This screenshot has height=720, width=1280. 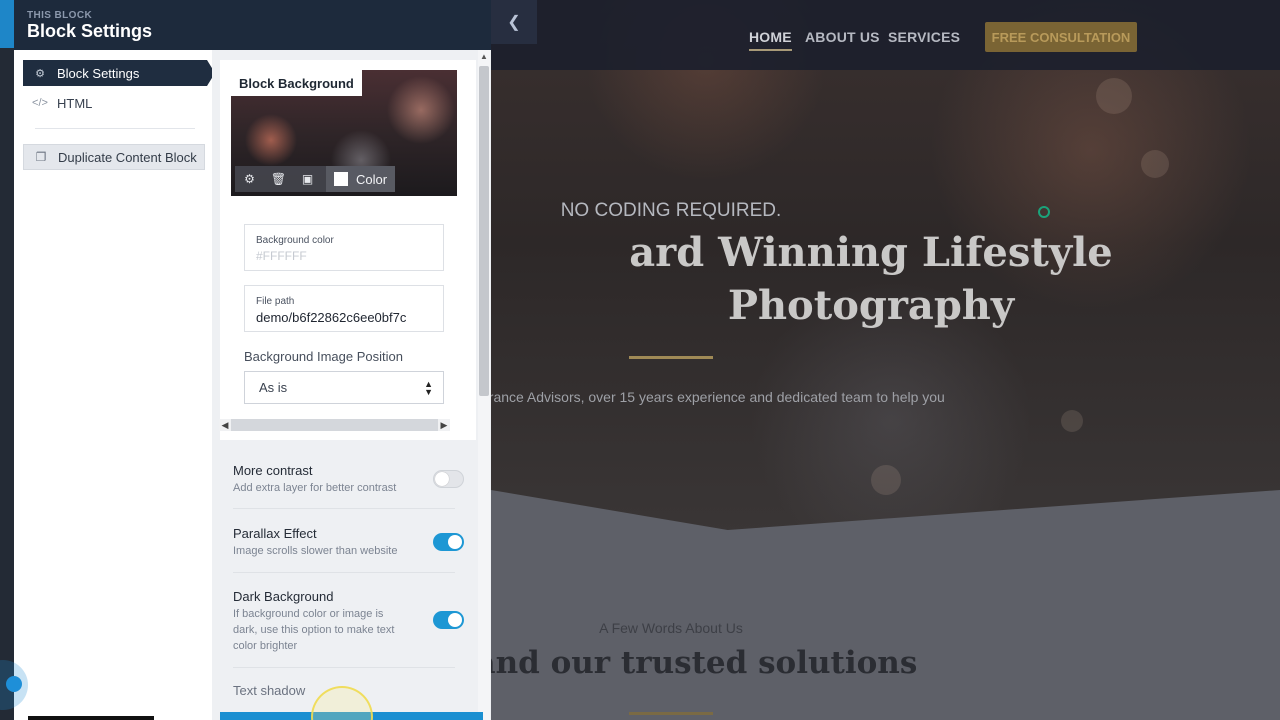 I want to click on sidenav-item-label: HTML, so click(x=75, y=103).